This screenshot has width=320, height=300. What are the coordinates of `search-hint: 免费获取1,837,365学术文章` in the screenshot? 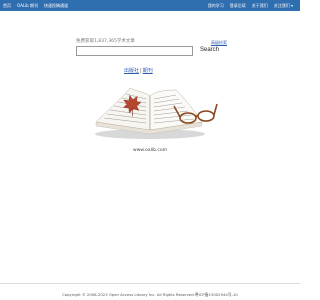 It's located at (105, 41).